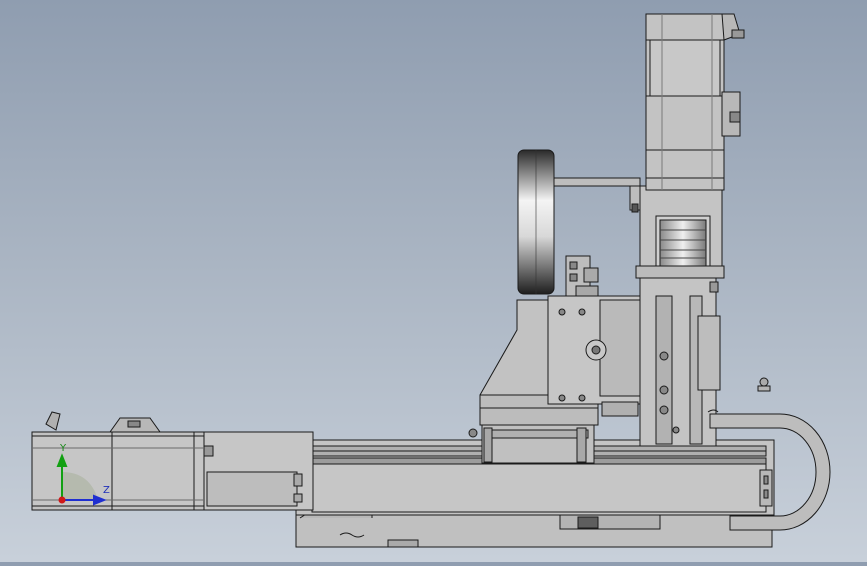 The width and height of the screenshot is (867, 566). What do you see at coordinates (695, 102) in the screenshot?
I see `vertical-motor` at bounding box center [695, 102].